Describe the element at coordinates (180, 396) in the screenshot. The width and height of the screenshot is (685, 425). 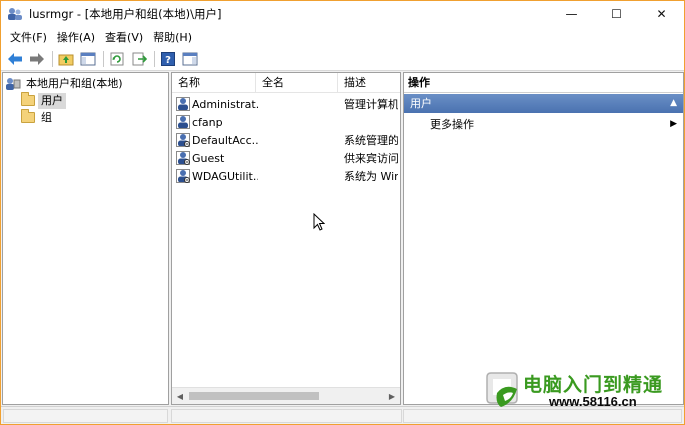
I see `scroll-left-button: ◀` at that location.